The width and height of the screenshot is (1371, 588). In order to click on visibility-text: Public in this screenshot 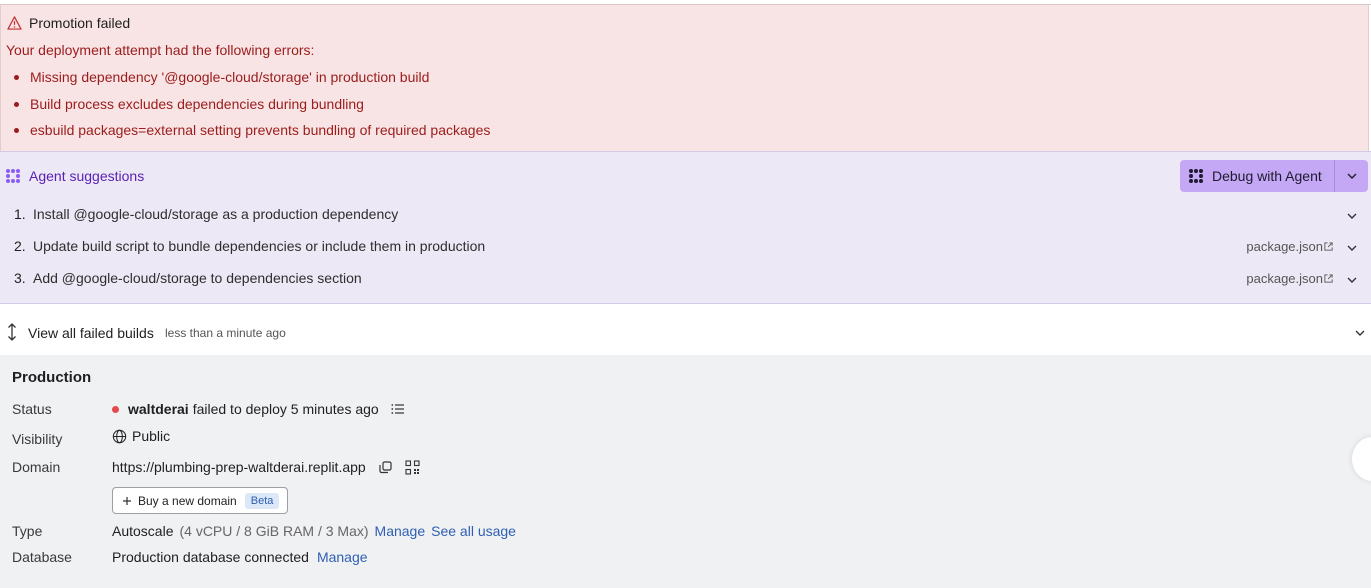, I will do `click(151, 436)`.